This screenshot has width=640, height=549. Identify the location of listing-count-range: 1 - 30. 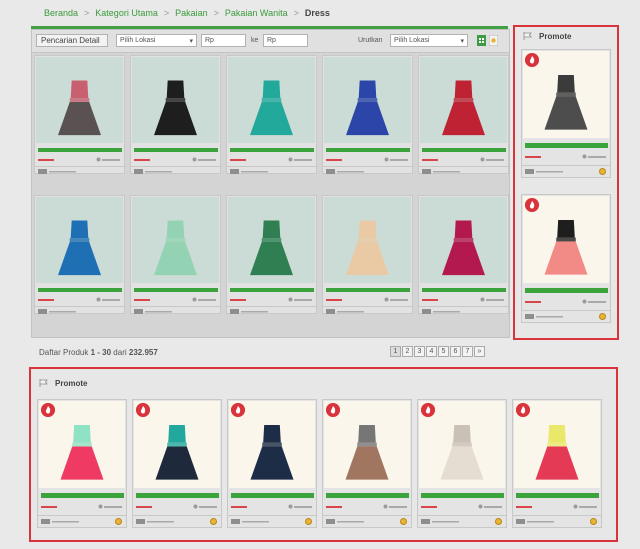
(101, 352).